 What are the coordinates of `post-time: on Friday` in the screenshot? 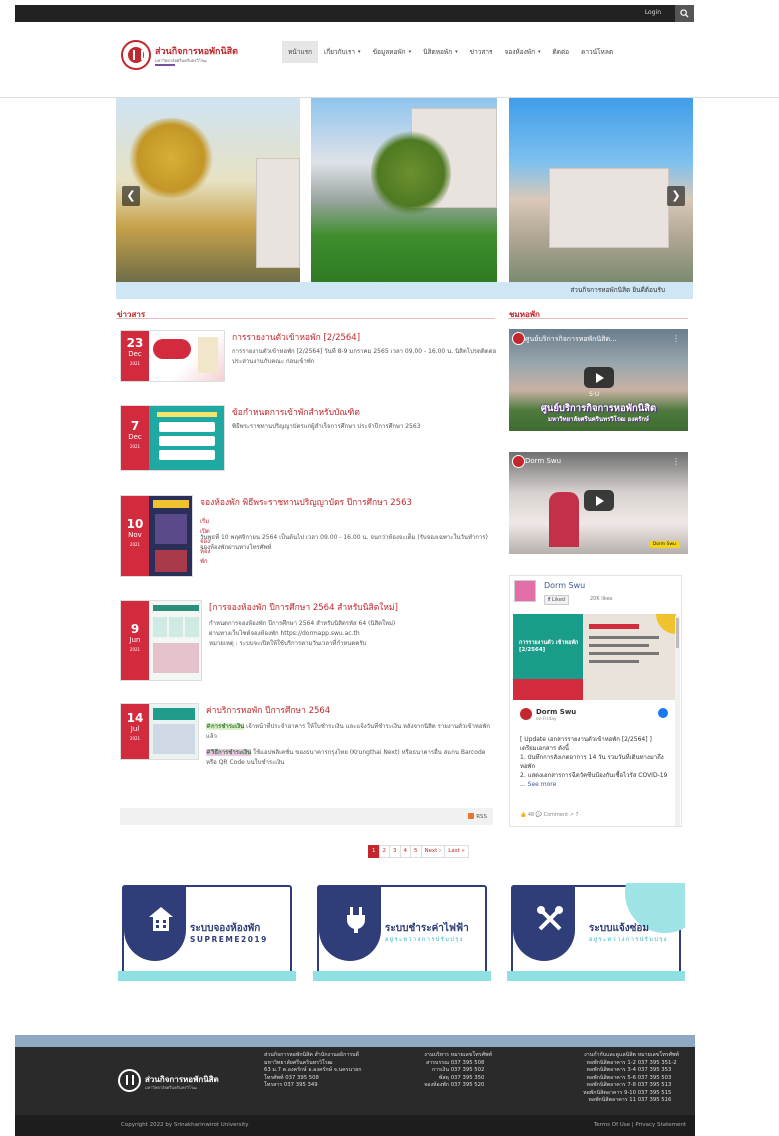 It's located at (546, 719).